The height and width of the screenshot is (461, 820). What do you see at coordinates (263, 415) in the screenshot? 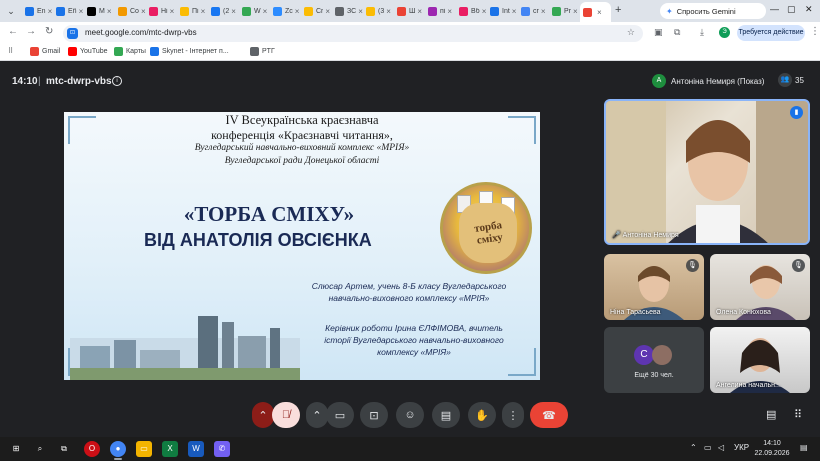
I see `audio-options-button: ⌃` at bounding box center [263, 415].